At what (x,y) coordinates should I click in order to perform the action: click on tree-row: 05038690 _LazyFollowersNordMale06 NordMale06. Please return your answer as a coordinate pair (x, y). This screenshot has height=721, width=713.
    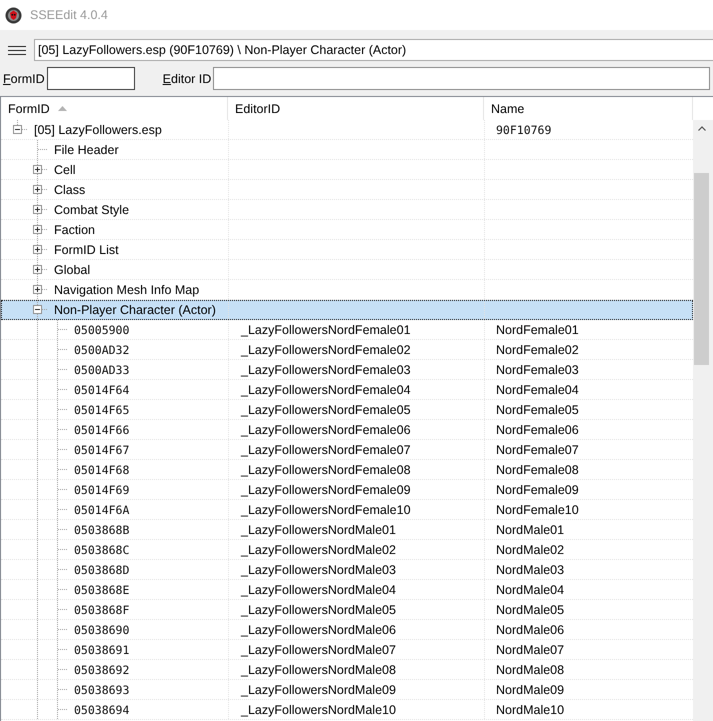
    Looking at the image, I should click on (347, 630).